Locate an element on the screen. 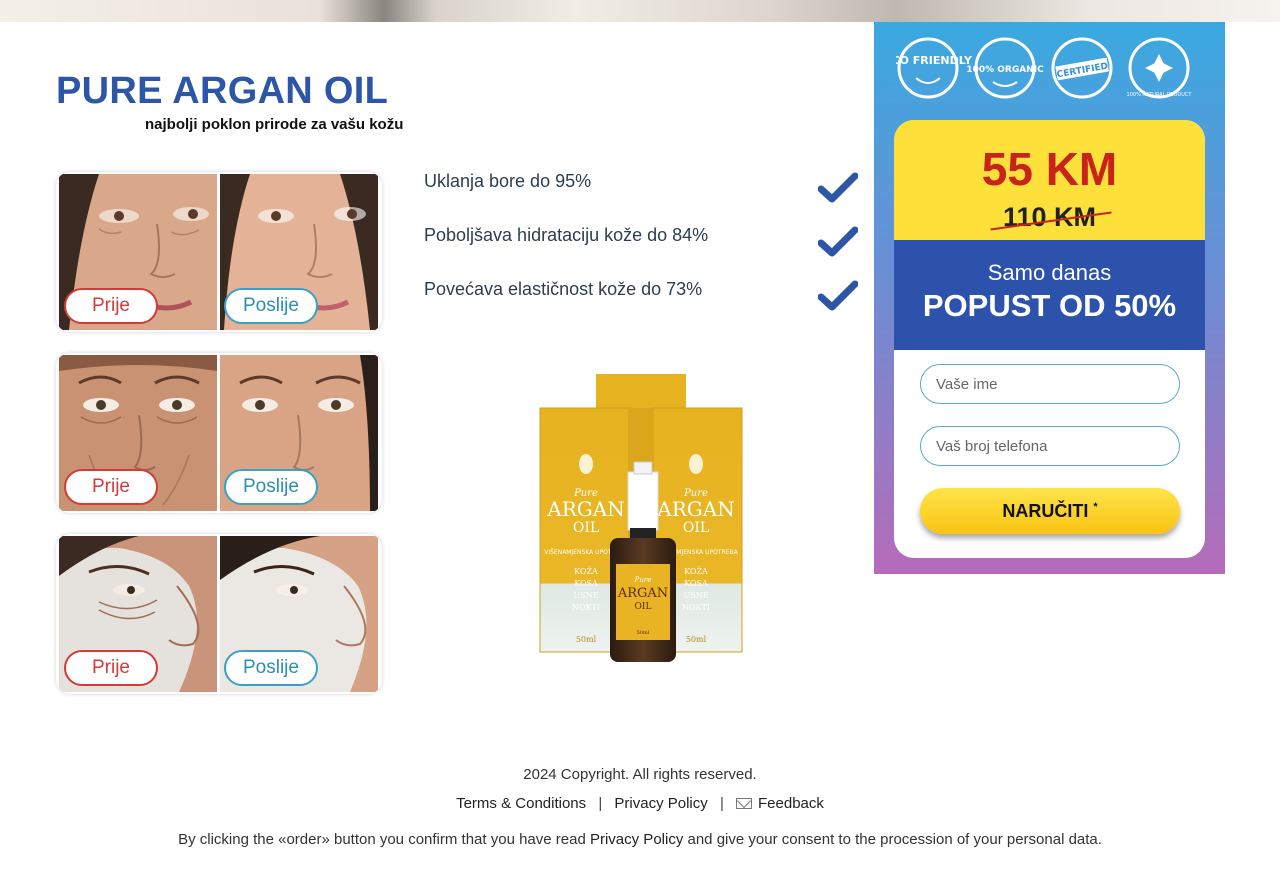 This screenshot has width=1280, height=888. page-subtitle: najbolji poklon prirode za vašu kožu is located at coordinates (274, 124).